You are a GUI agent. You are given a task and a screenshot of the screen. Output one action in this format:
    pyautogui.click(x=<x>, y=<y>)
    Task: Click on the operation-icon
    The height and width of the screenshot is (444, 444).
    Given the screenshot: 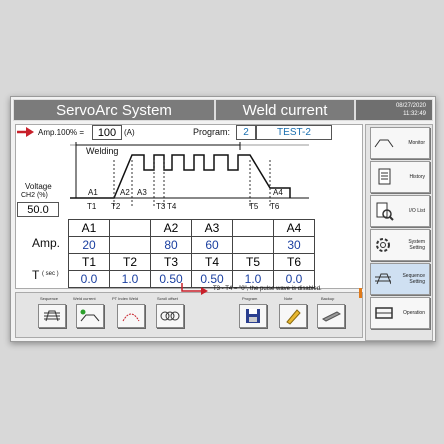 What is the action you would take?
    pyautogui.click(x=384, y=313)
    